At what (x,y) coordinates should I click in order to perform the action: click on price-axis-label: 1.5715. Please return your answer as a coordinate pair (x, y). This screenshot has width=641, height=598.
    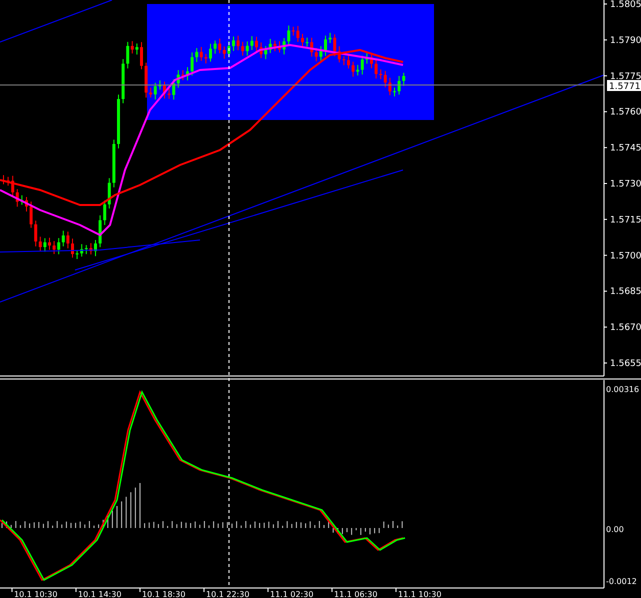
    Looking at the image, I should click on (625, 220).